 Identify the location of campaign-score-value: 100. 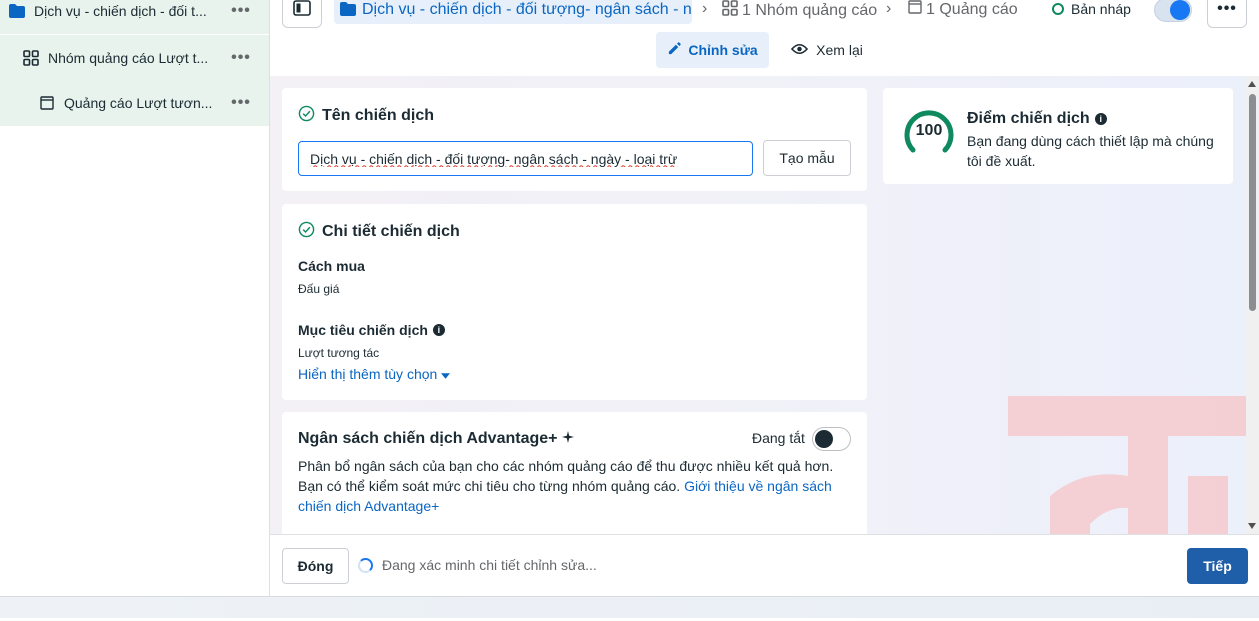
(929, 130).